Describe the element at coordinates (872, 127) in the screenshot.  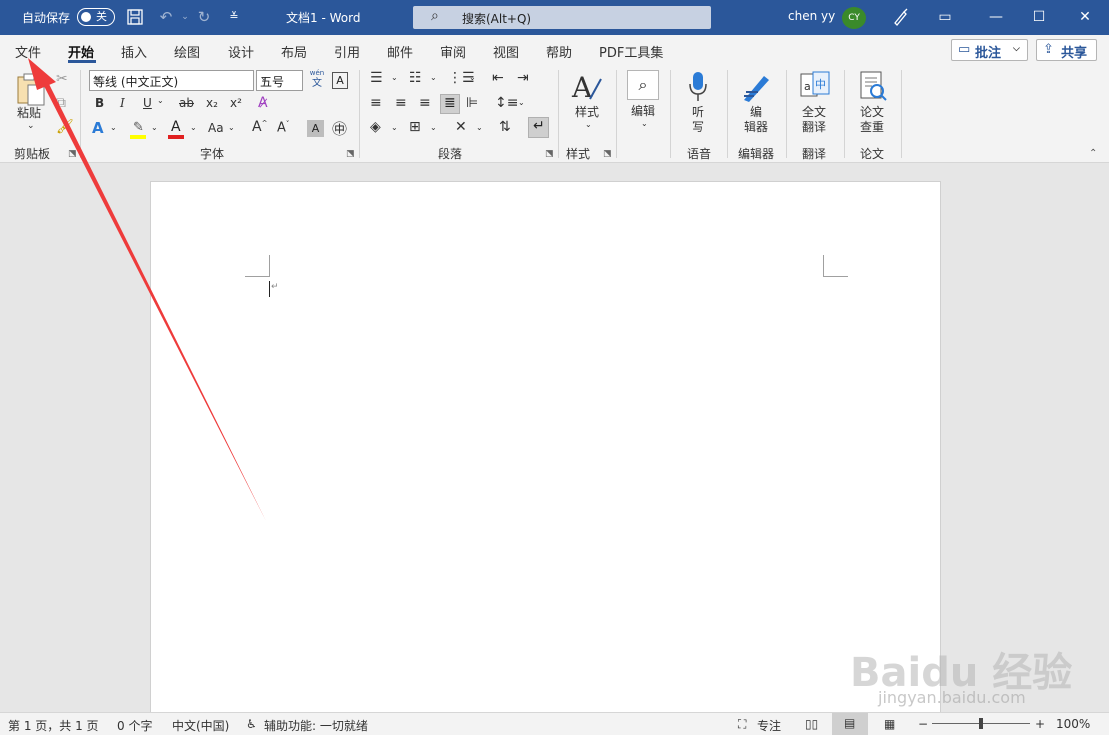
I see `paper-check-label-2: 查重` at that location.